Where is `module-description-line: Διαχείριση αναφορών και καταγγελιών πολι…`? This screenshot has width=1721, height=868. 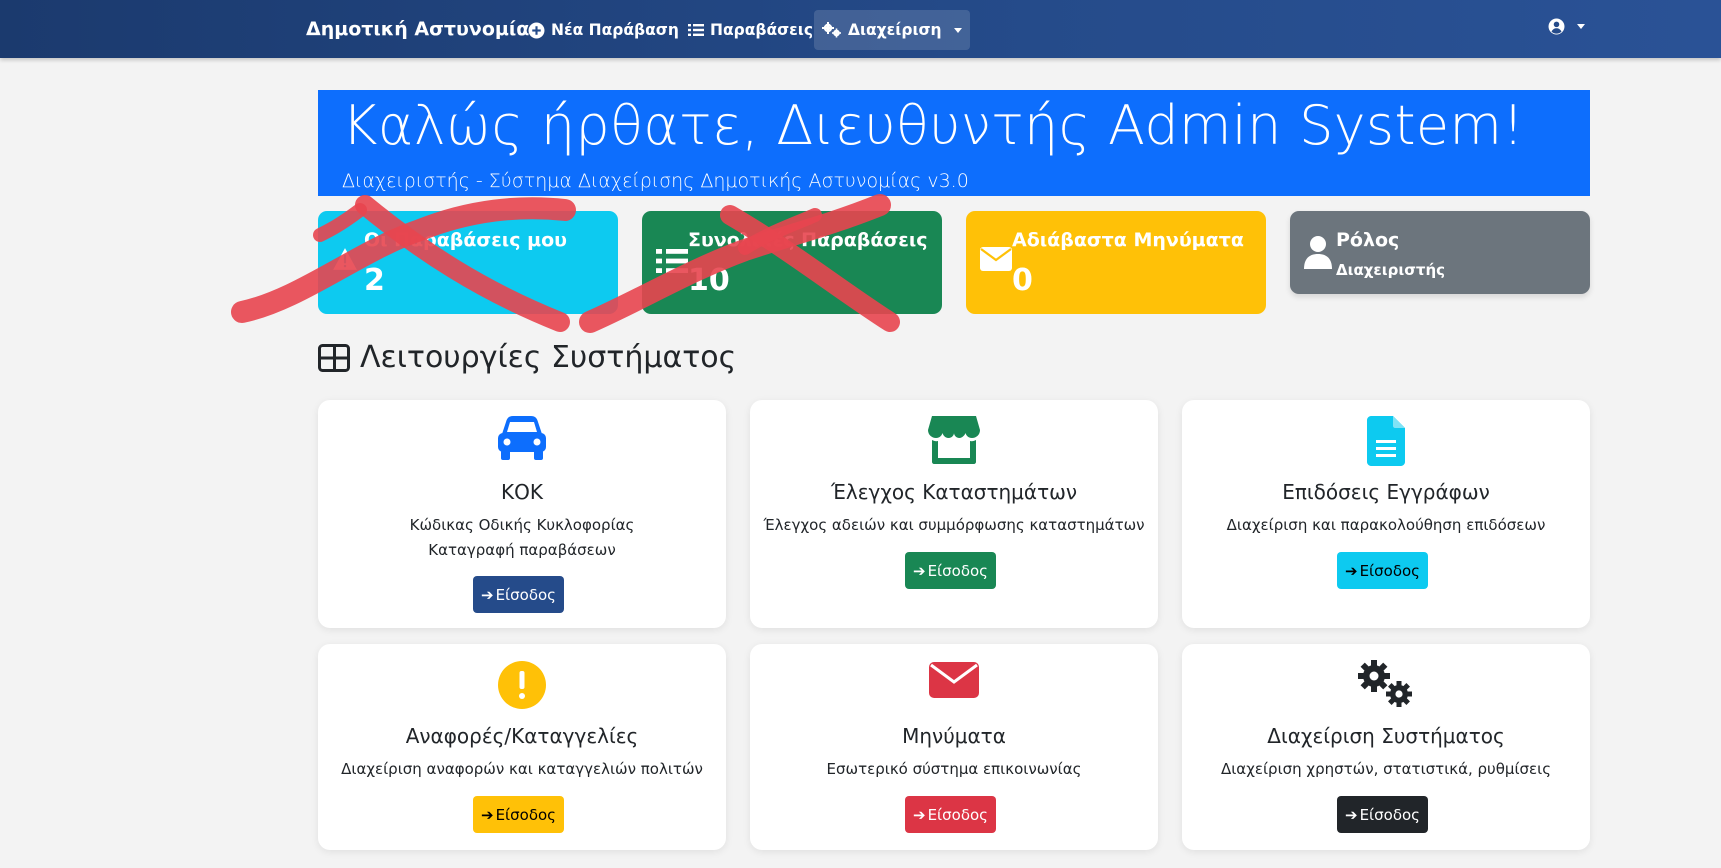
module-description-line: Διαχείριση αναφορών και καταγγελιών πολι… is located at coordinates (522, 769).